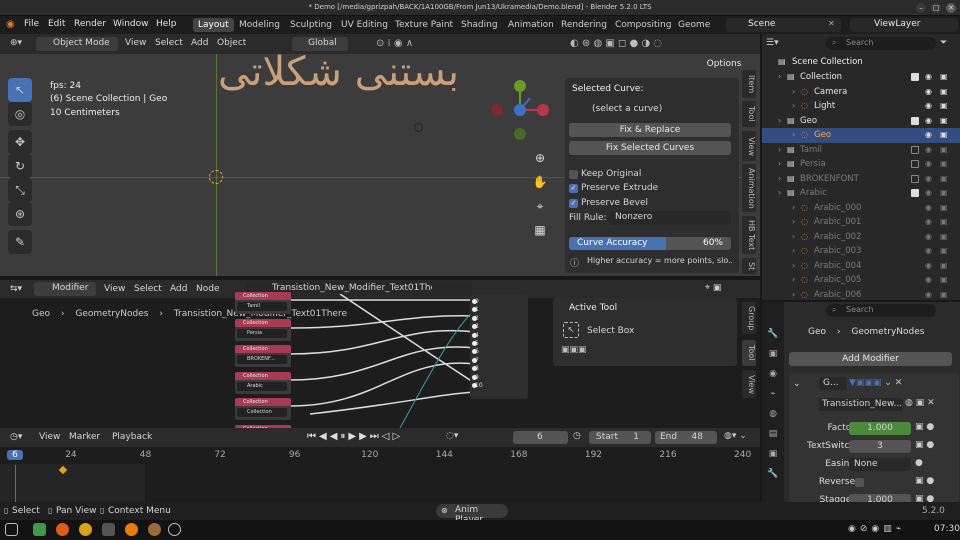  What do you see at coordinates (20, 242) in the screenshot?
I see `annotate-tool-icon: ✎` at bounding box center [20, 242].